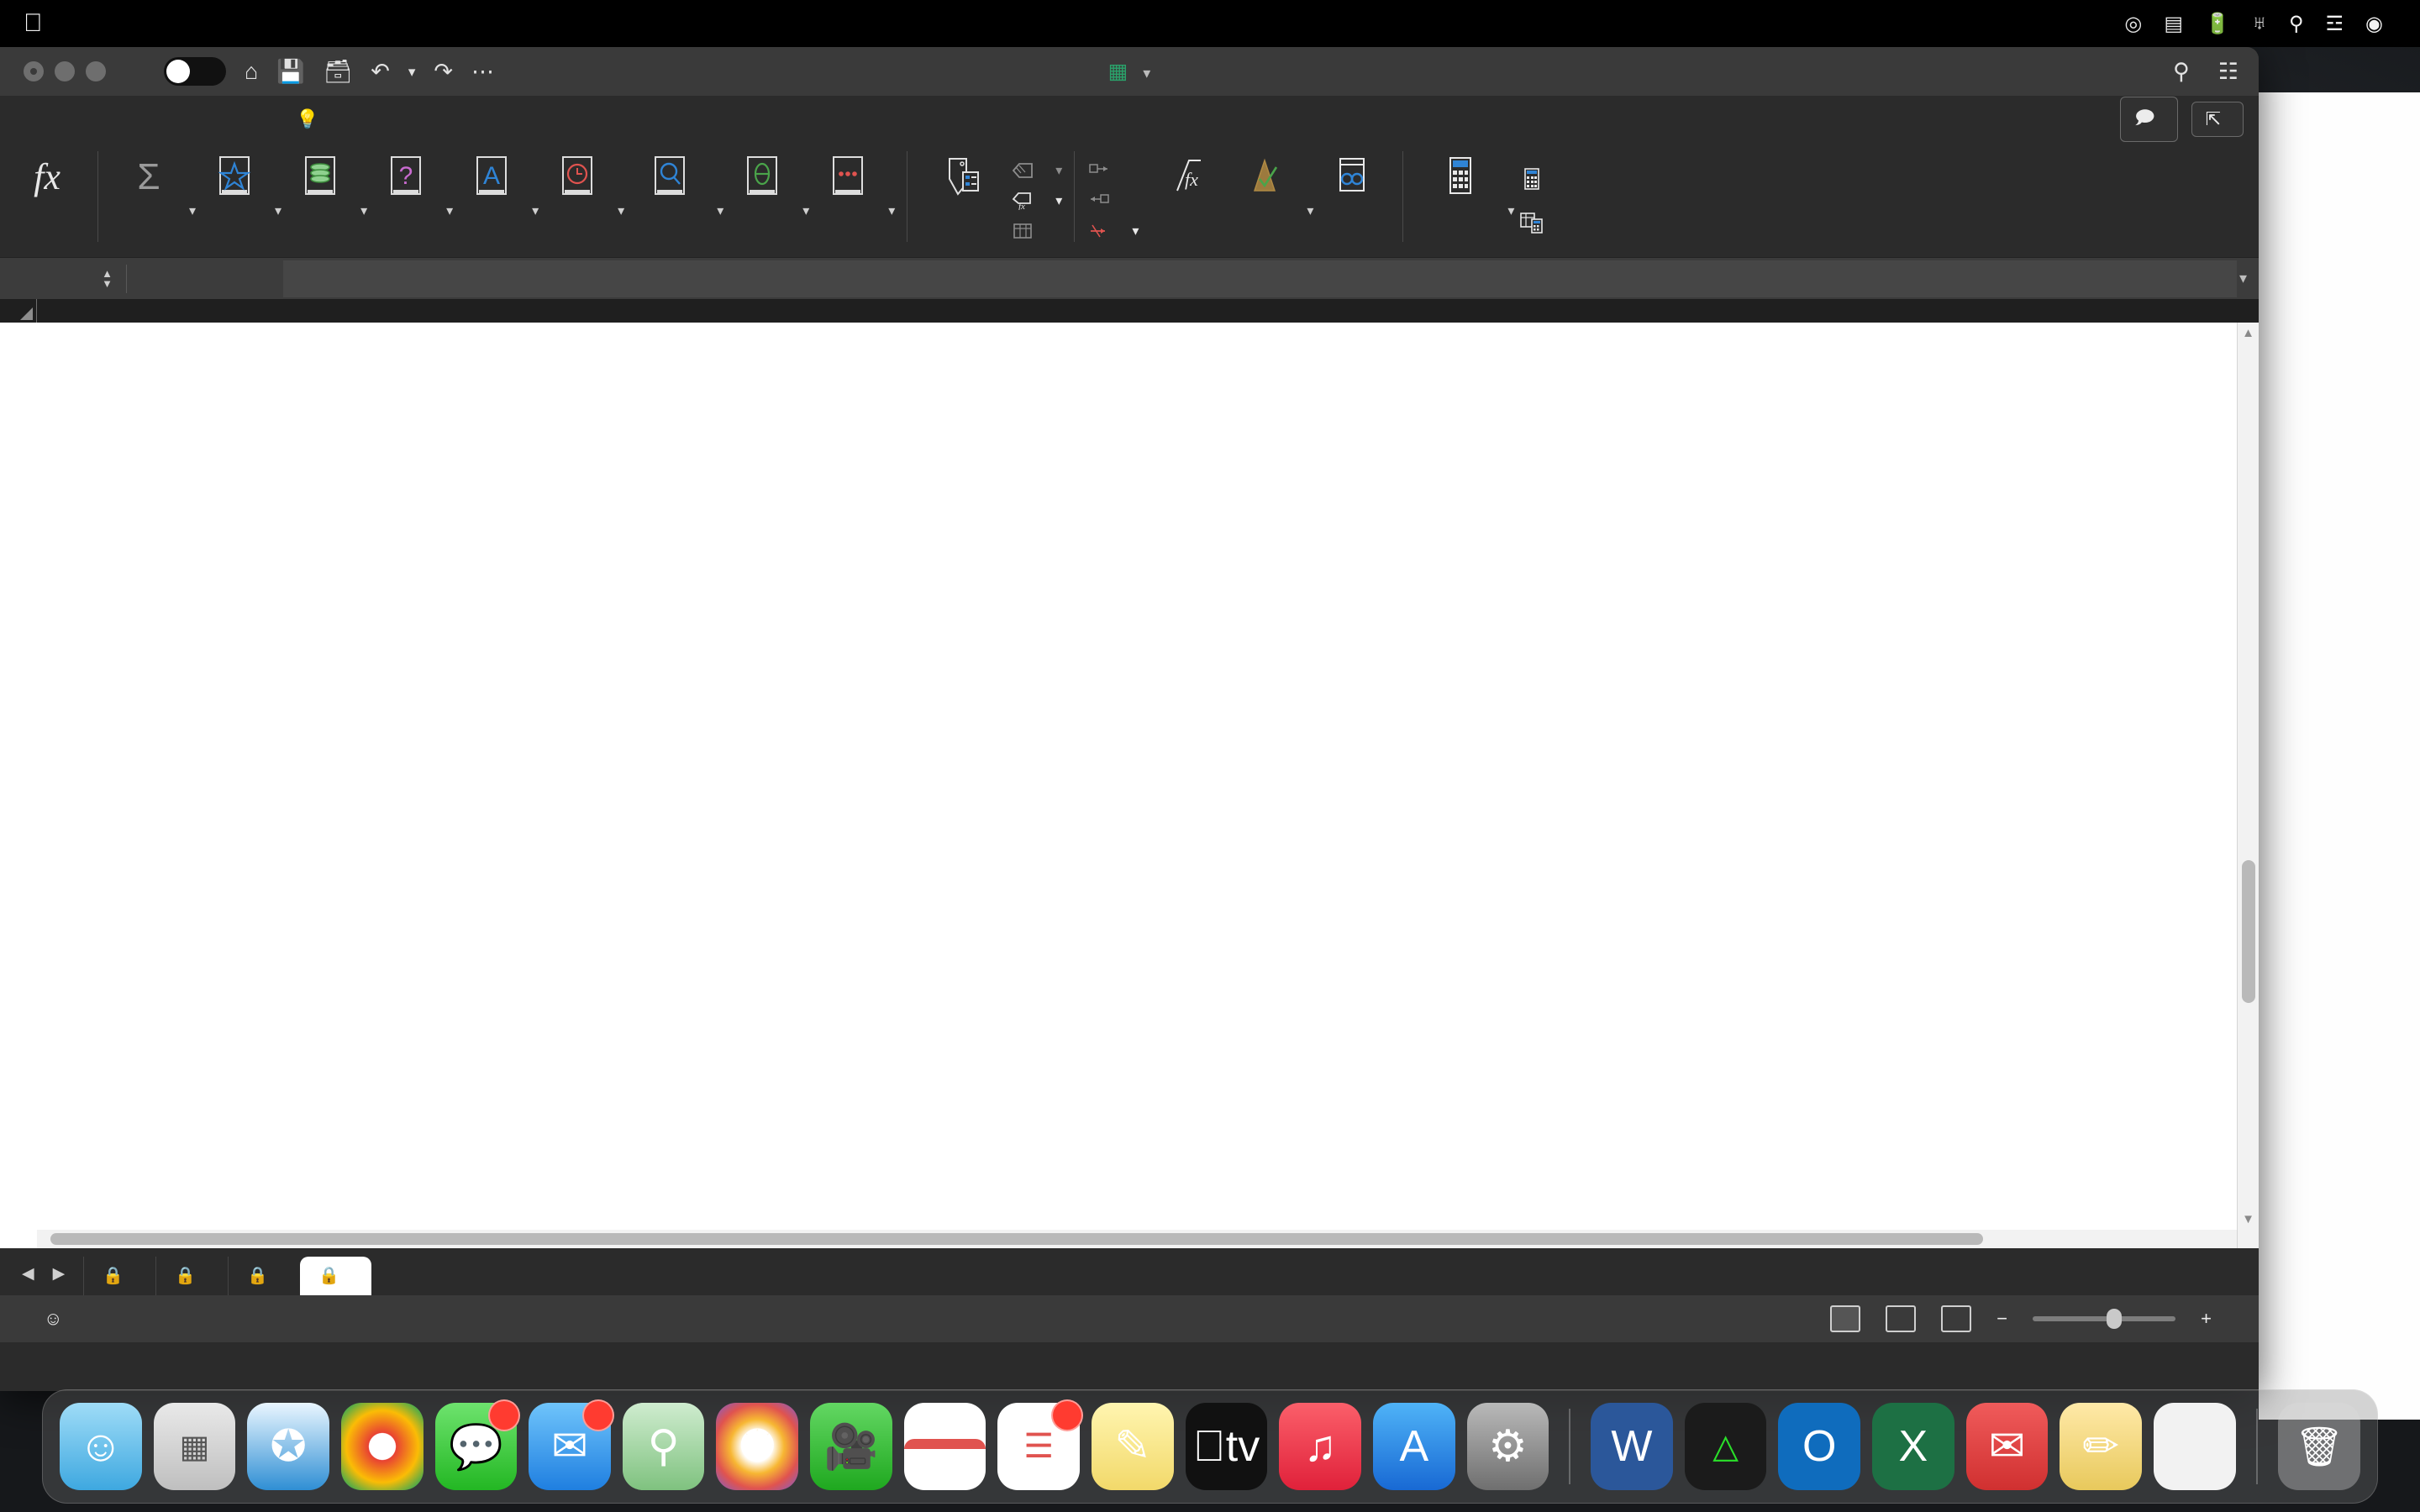  Describe the element at coordinates (2207, 1319) in the screenshot. I see `zoom-in-button: +` at that location.